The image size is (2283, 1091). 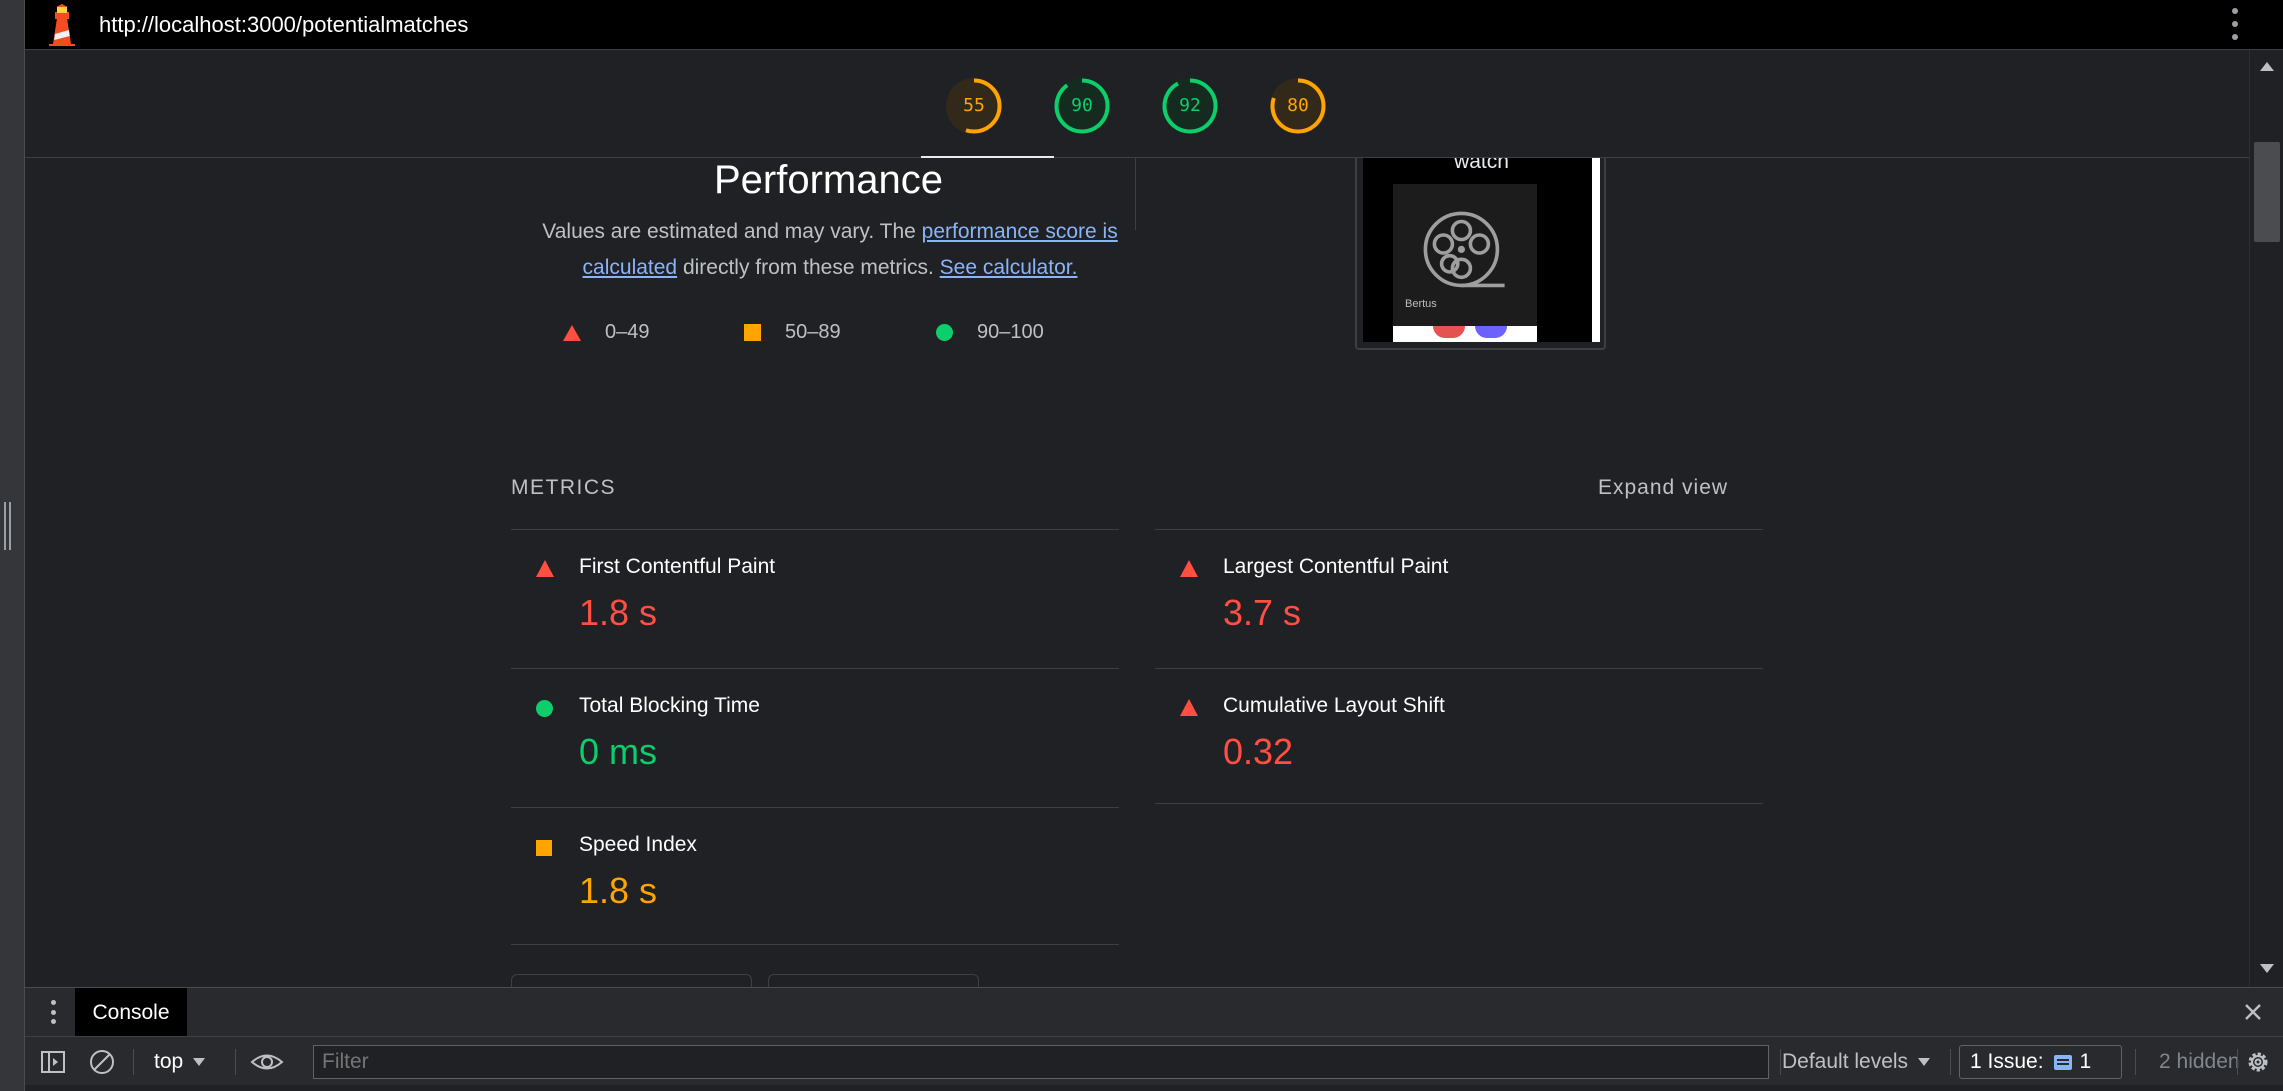 I want to click on score-gauge-seo: 80, so click(x=1298, y=106).